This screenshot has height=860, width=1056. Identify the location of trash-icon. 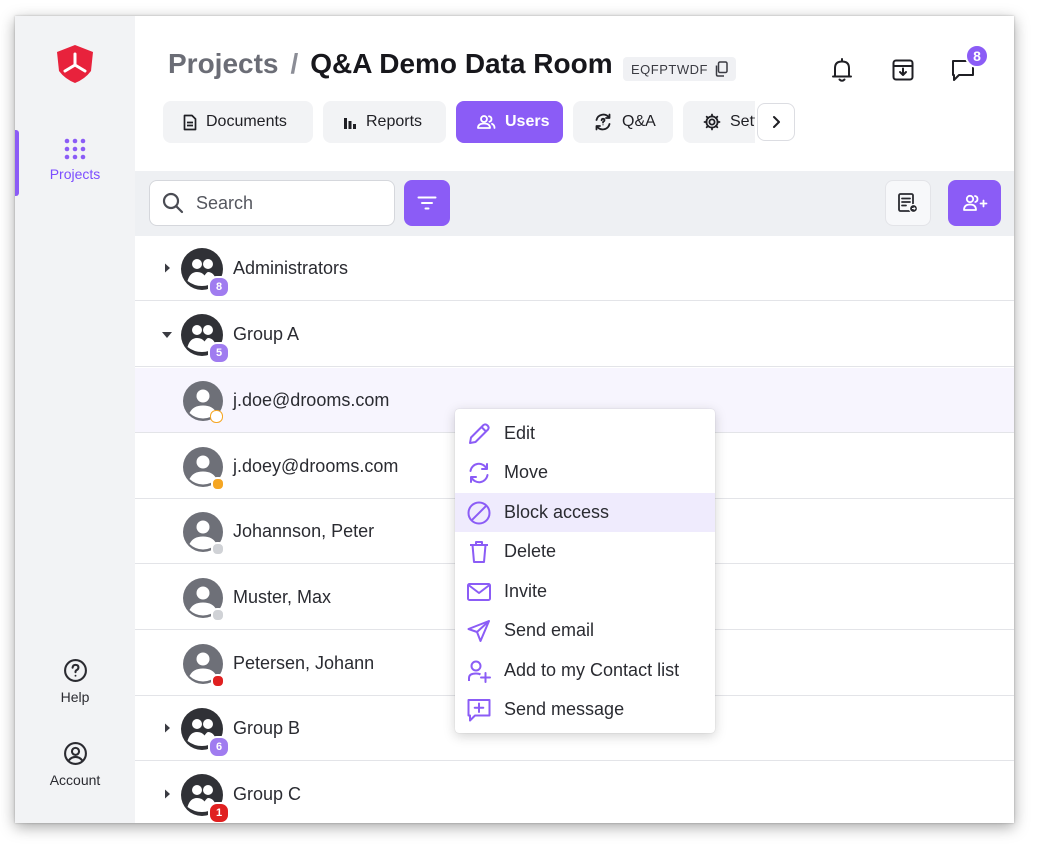
(479, 551).